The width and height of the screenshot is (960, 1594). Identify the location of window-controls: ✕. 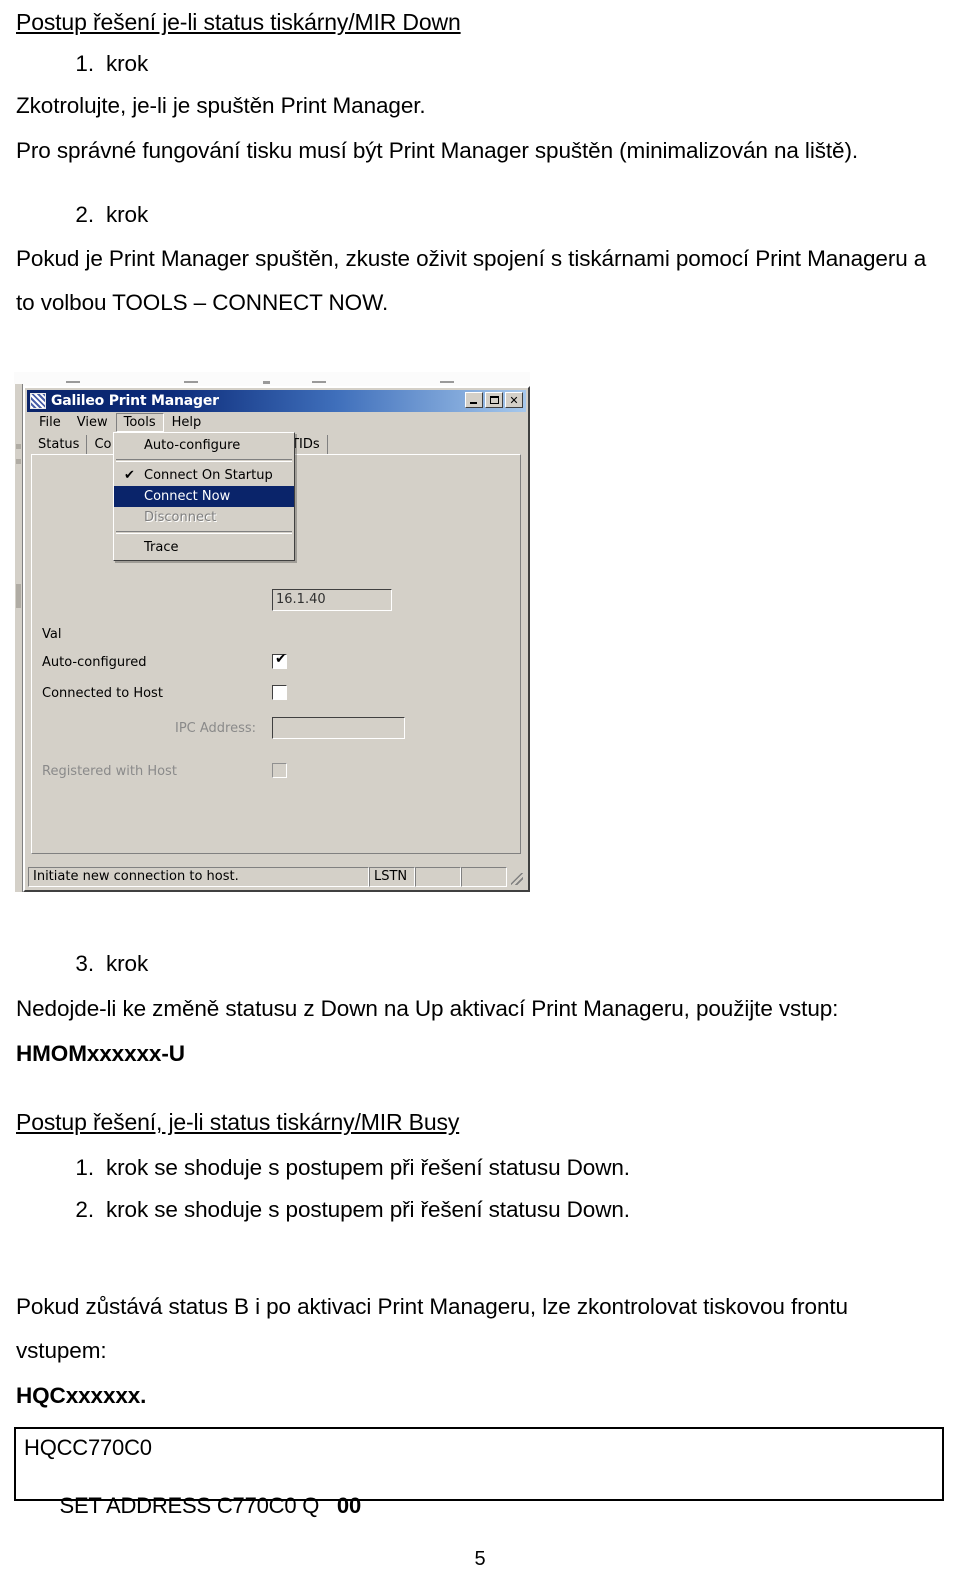
(494, 400).